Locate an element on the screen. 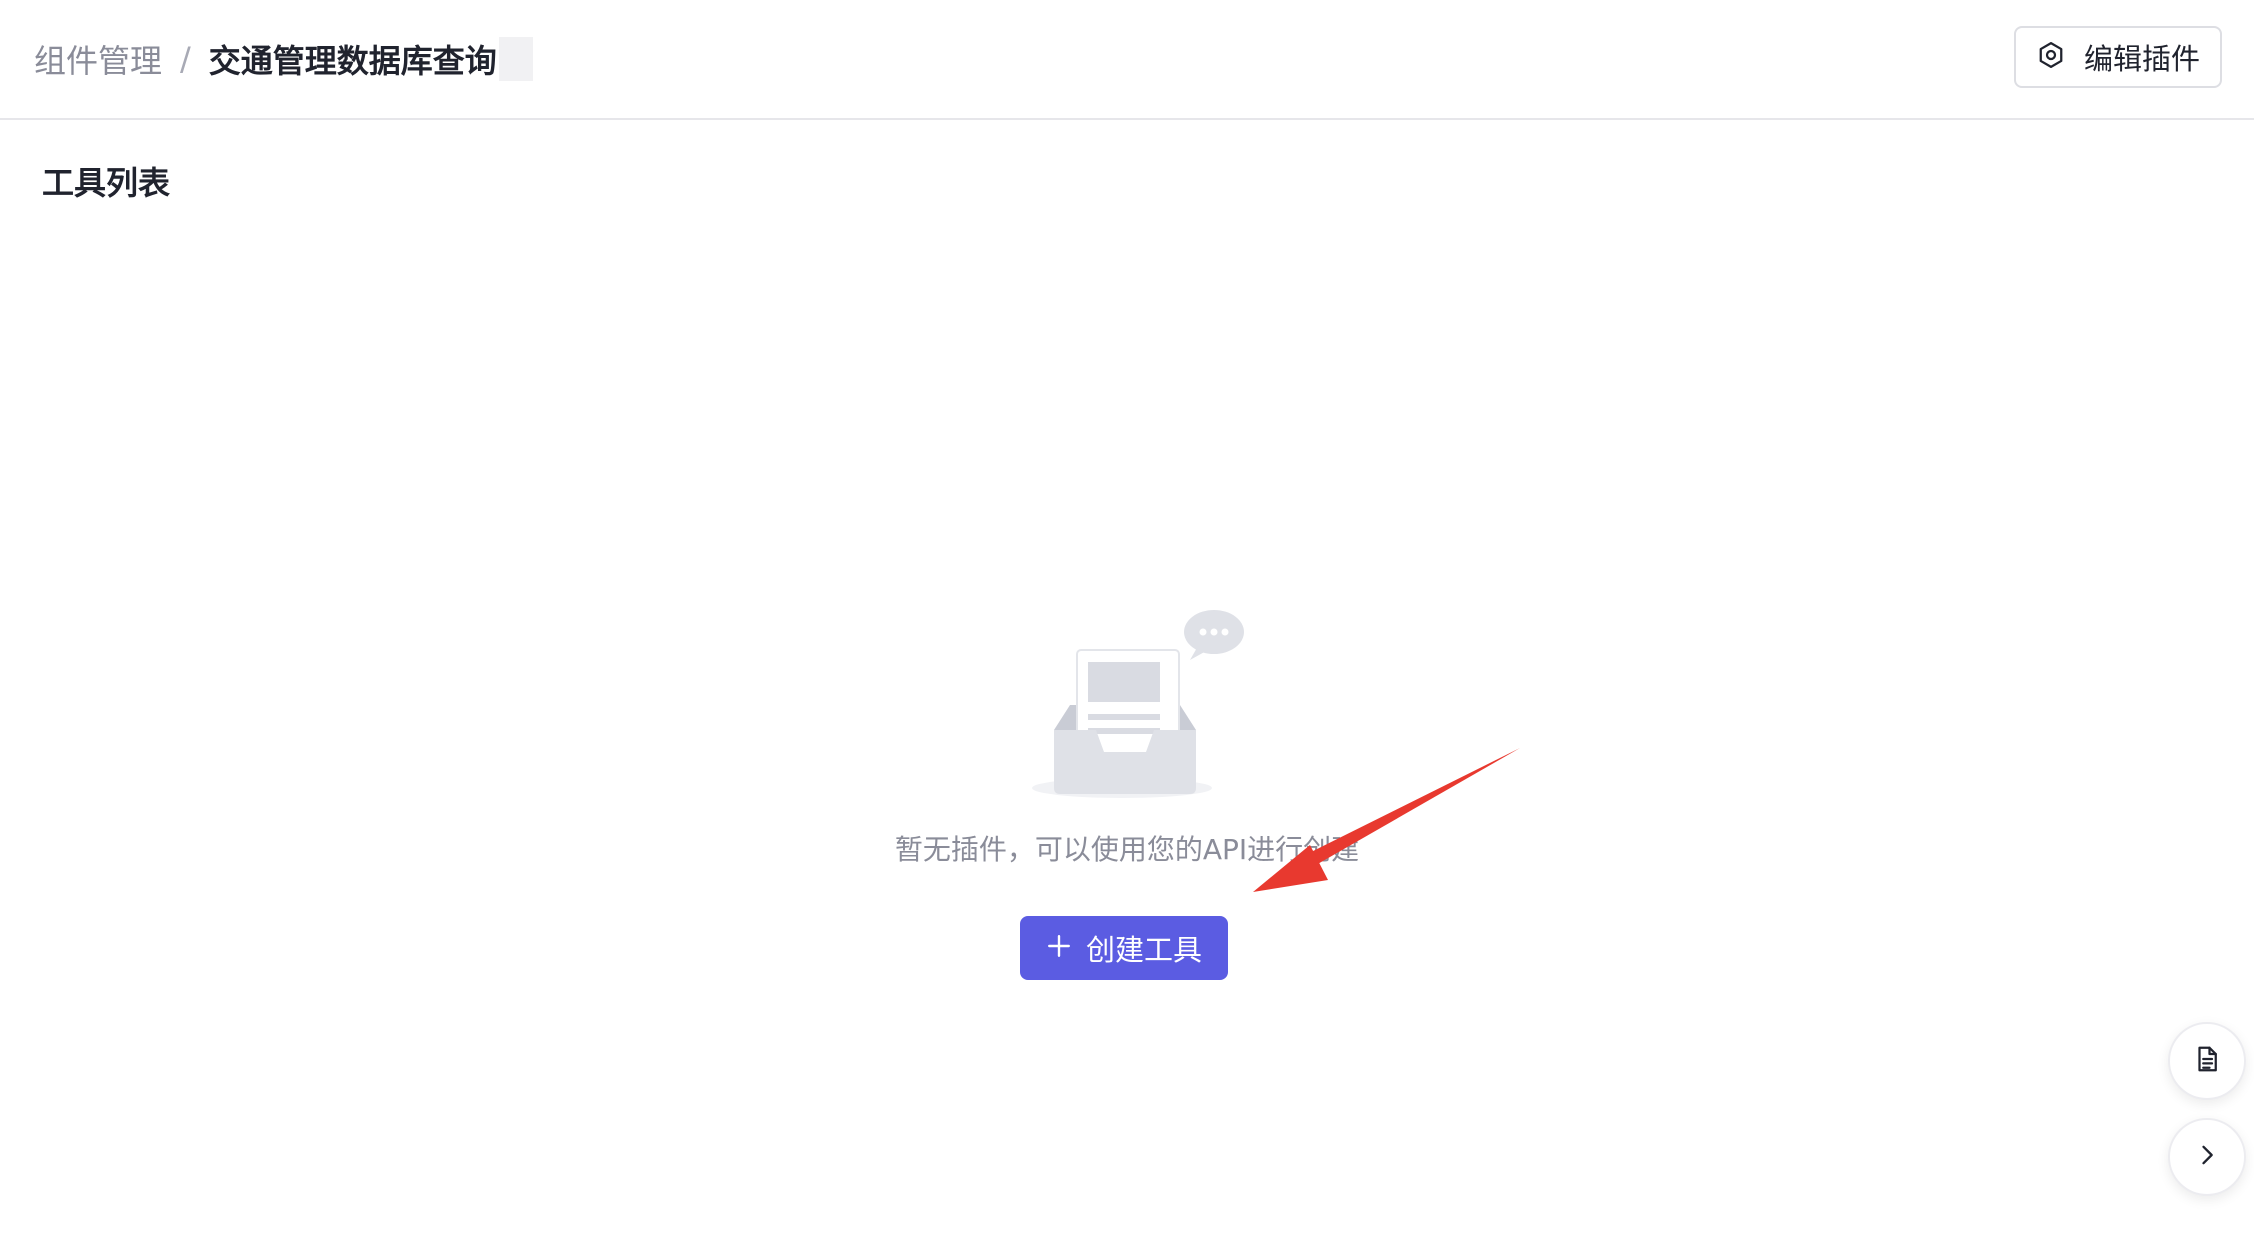 Image resolution: width=2254 pixels, height=1250 pixels. expand-float-button is located at coordinates (2207, 1157).